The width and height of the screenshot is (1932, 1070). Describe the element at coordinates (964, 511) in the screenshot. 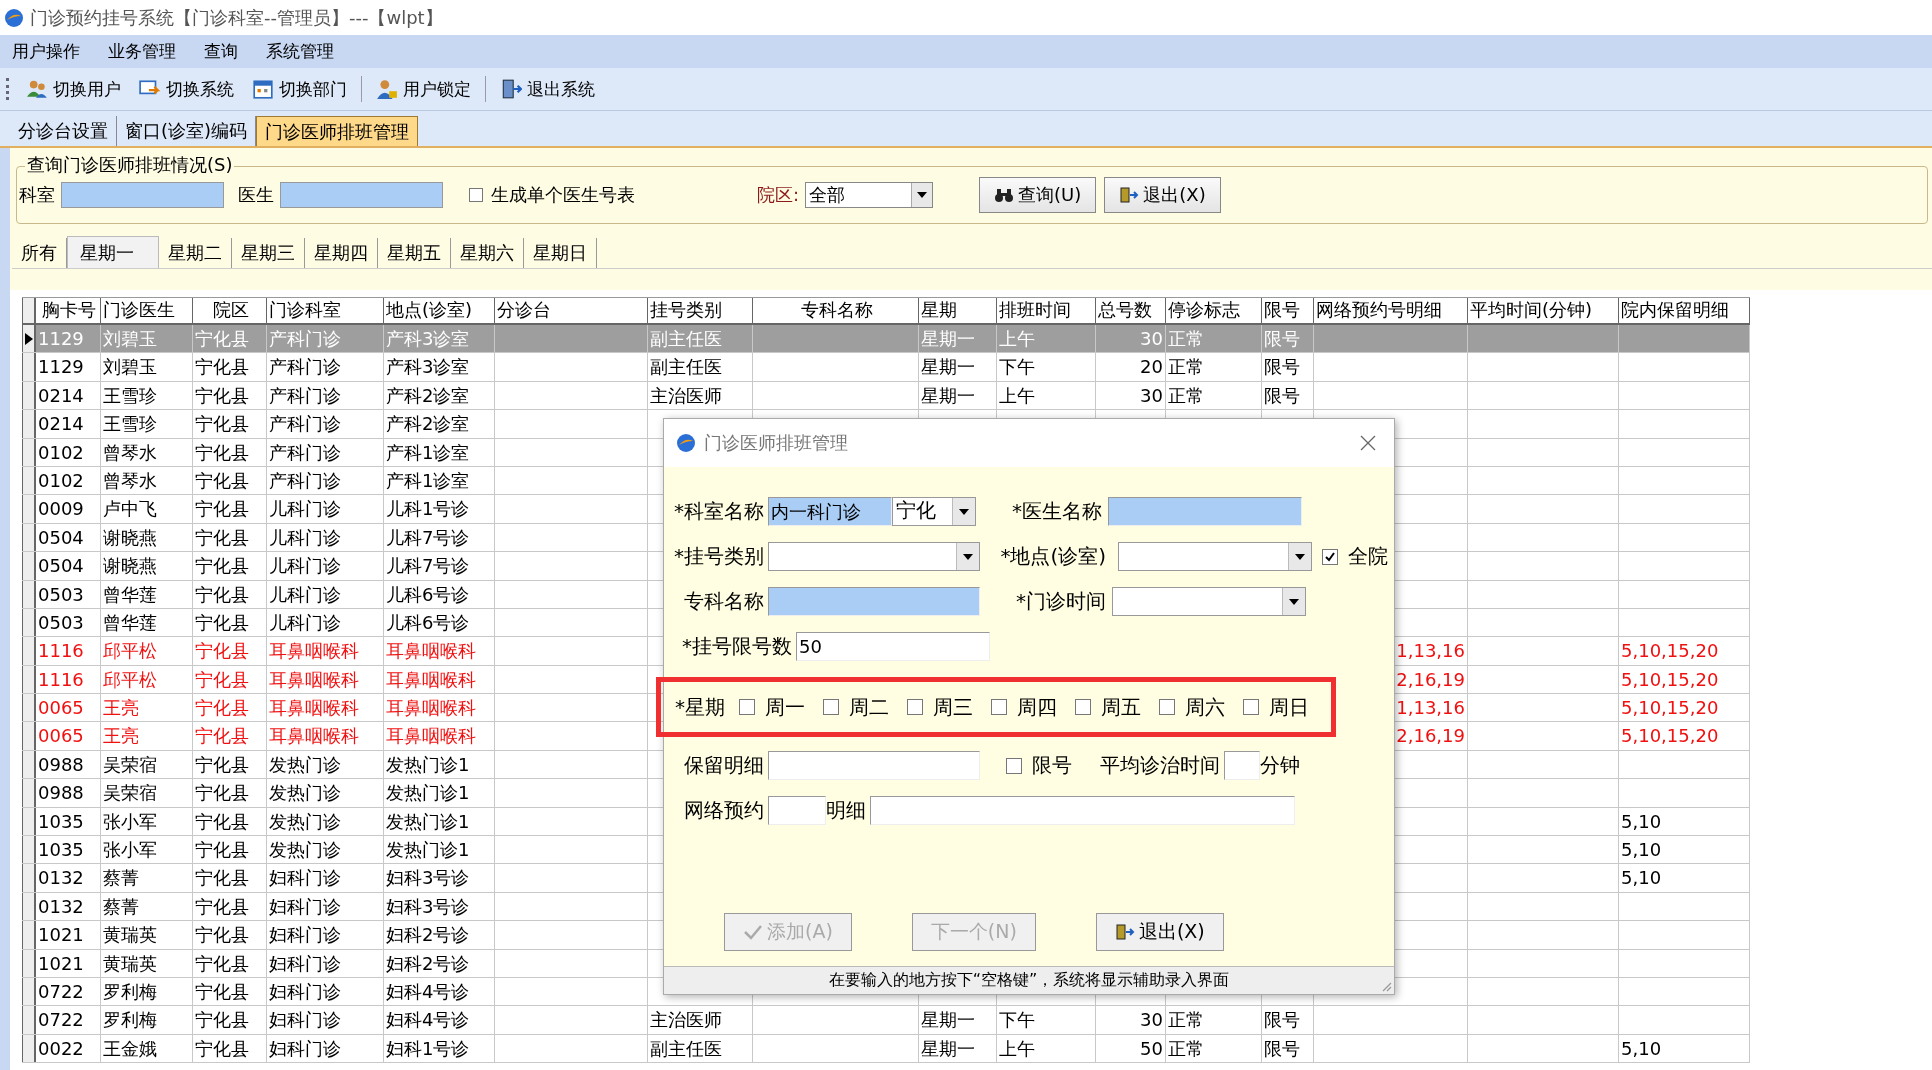

I see `caret-icon` at that location.